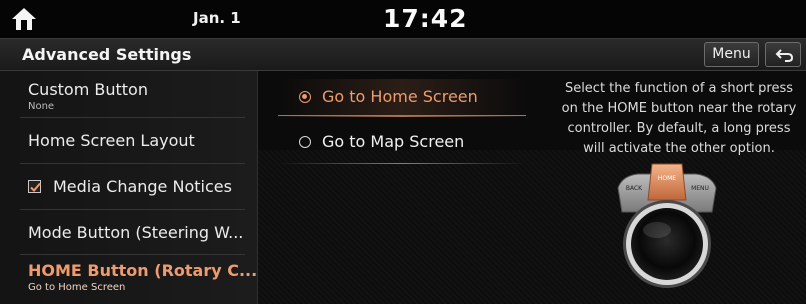  I want to click on media-change-checkbox, so click(34, 186).